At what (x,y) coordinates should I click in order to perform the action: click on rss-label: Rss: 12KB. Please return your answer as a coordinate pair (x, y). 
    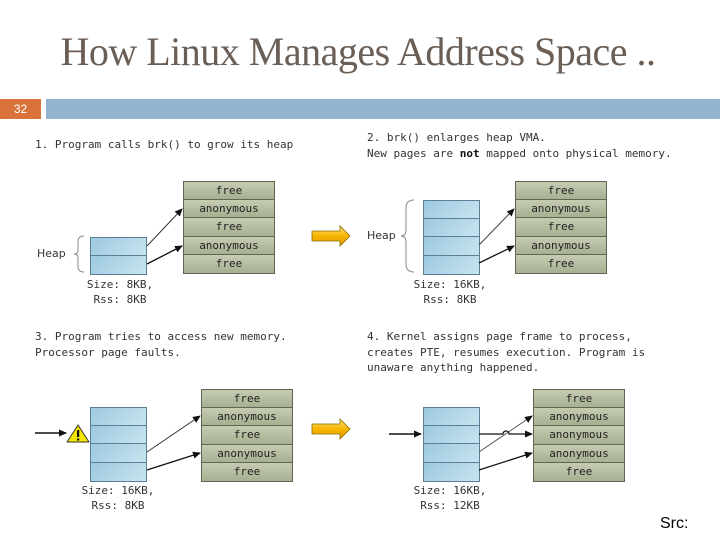
    Looking at the image, I should click on (450, 505).